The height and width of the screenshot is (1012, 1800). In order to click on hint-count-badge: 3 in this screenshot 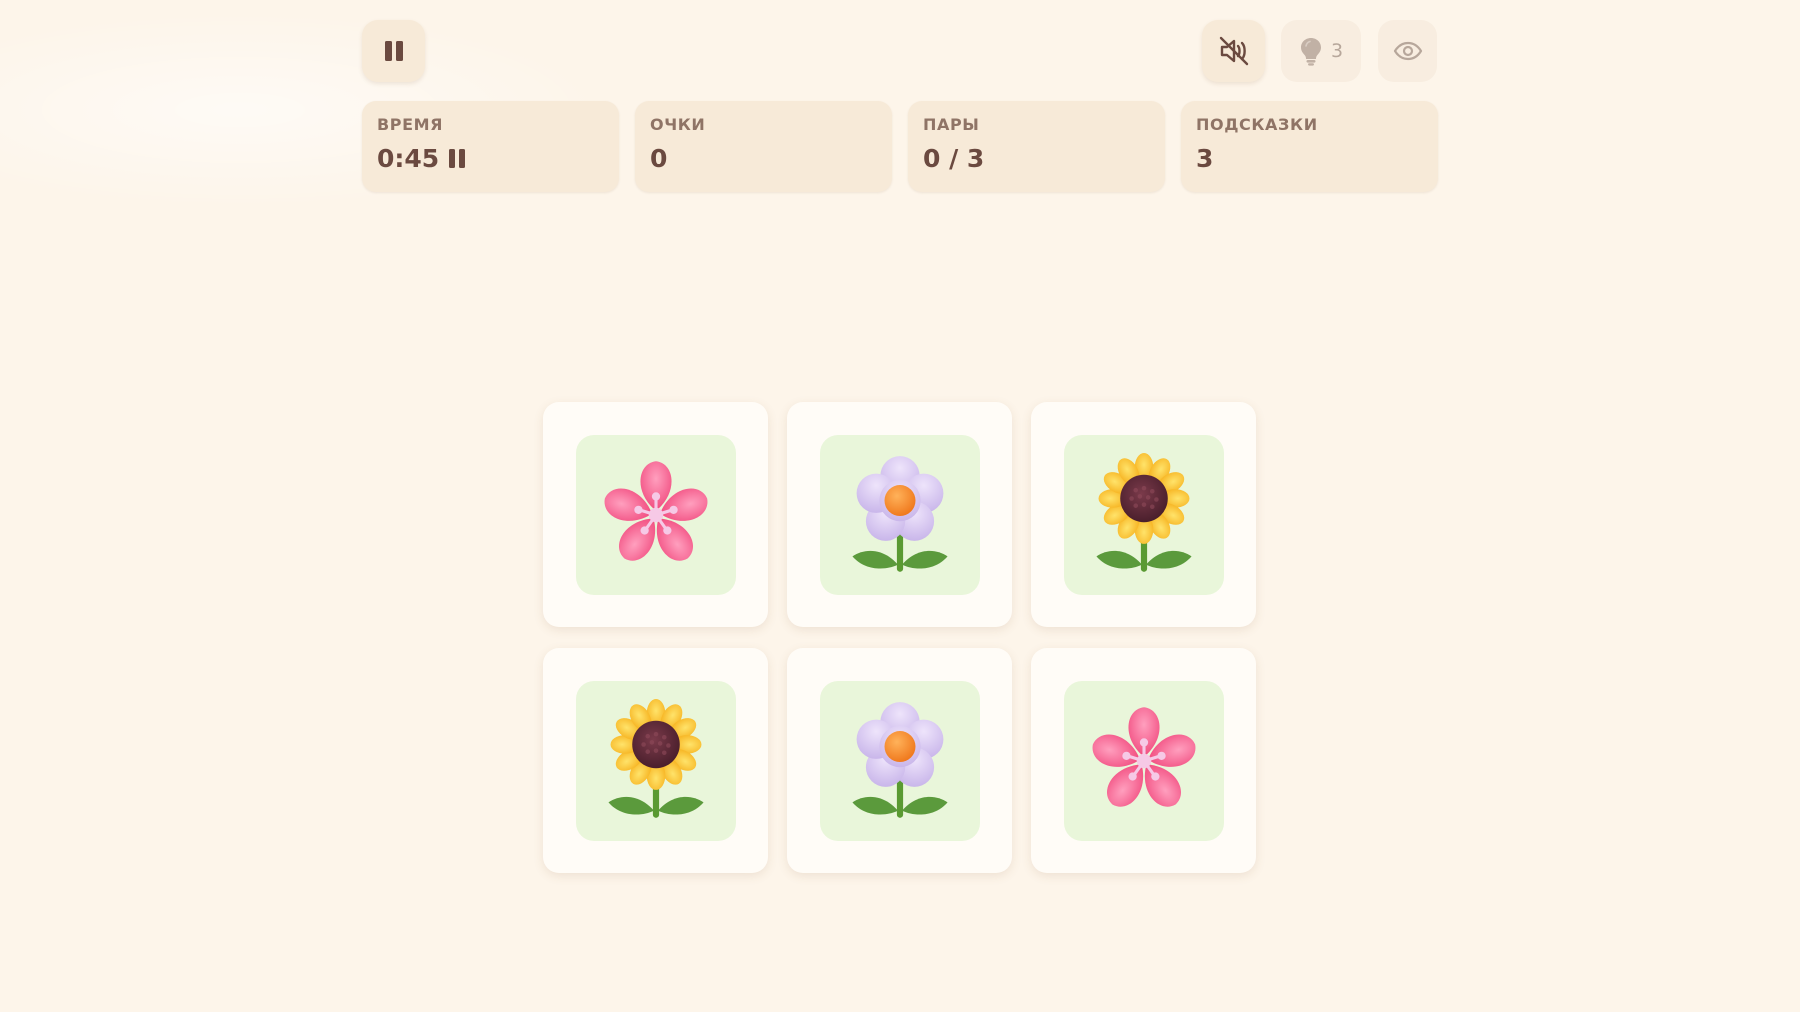, I will do `click(1337, 51)`.